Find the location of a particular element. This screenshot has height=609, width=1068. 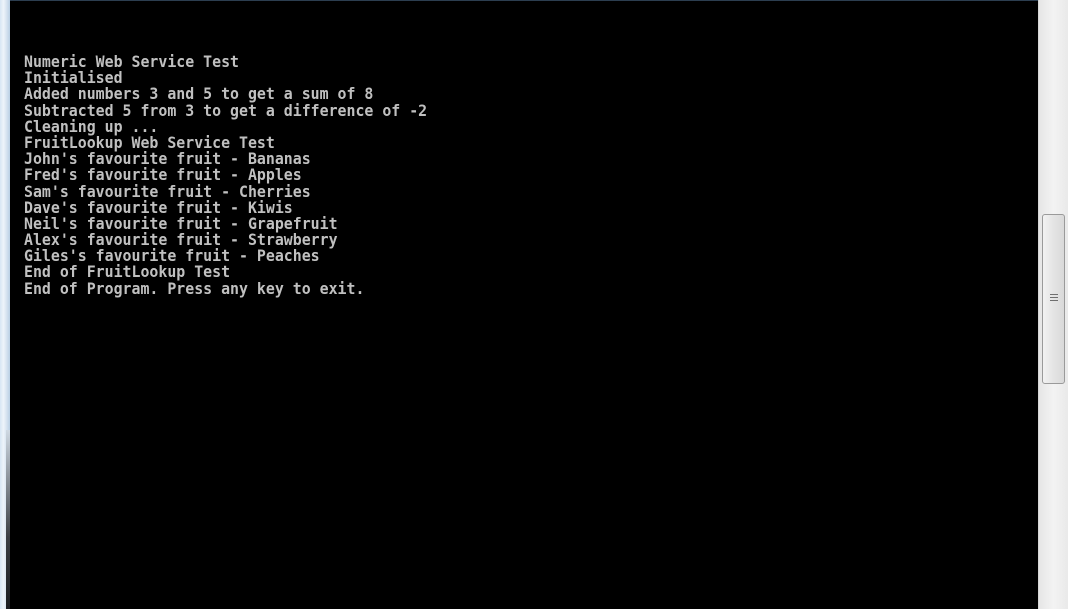

console-top-edge is located at coordinates (524, 5).